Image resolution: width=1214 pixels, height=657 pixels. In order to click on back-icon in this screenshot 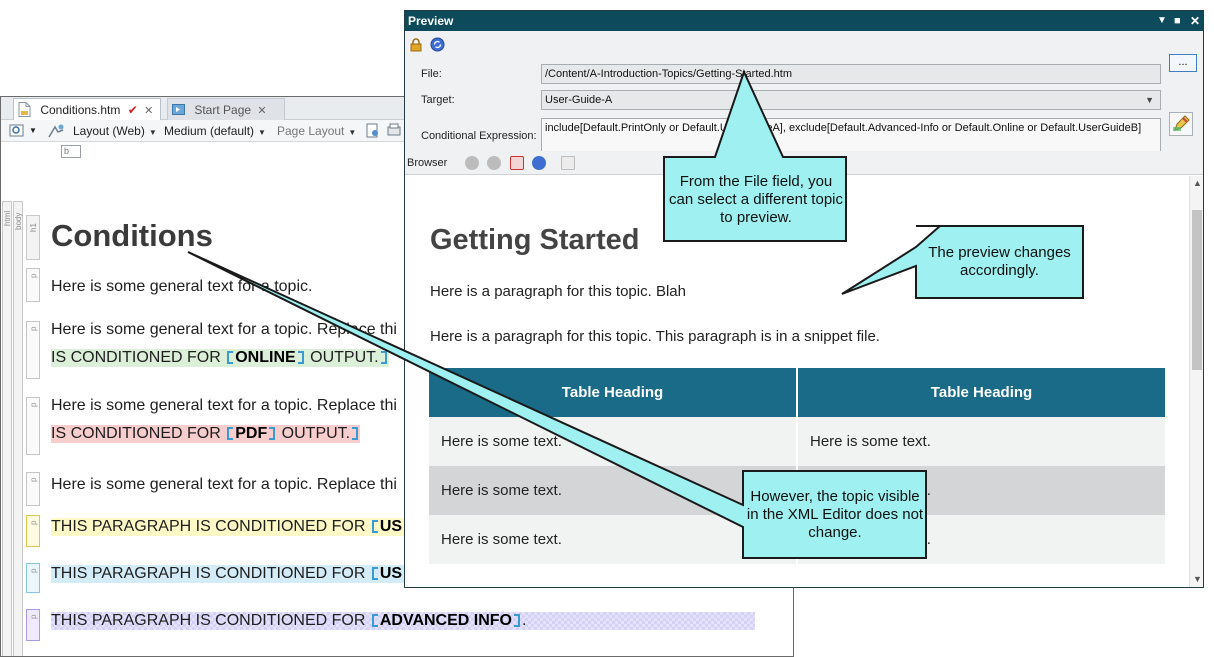, I will do `click(472, 163)`.